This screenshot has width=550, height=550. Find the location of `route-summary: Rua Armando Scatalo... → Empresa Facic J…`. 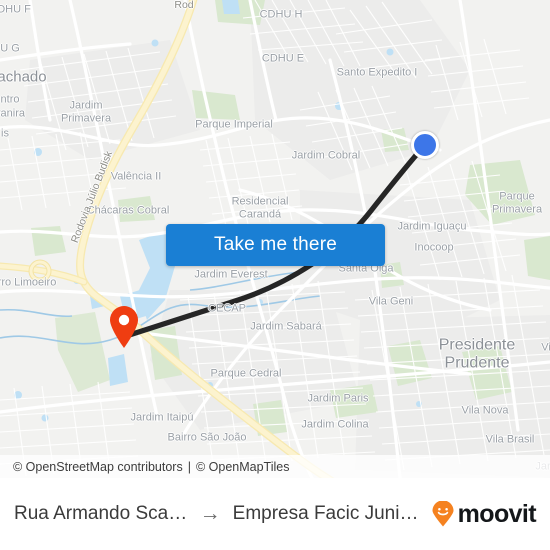

route-summary: Rua Armando Scatalo... → Empresa Facic J… is located at coordinates (218, 514).